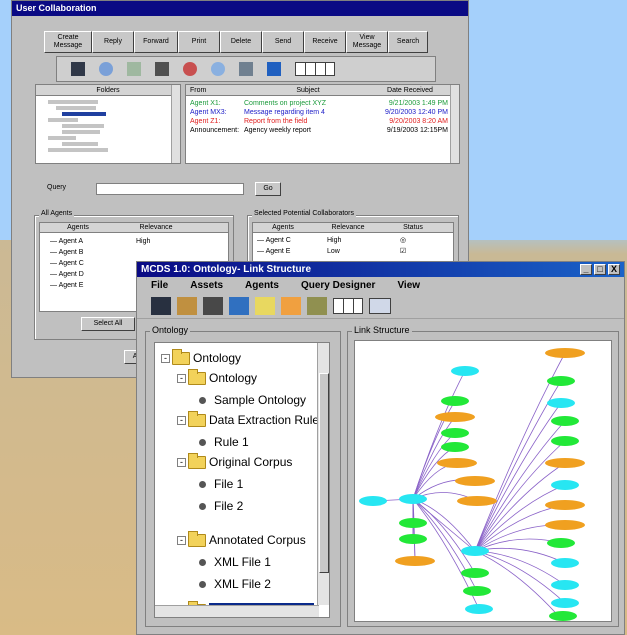 This screenshot has width=627, height=635. I want to click on folders-scrollbar, so click(175, 124).